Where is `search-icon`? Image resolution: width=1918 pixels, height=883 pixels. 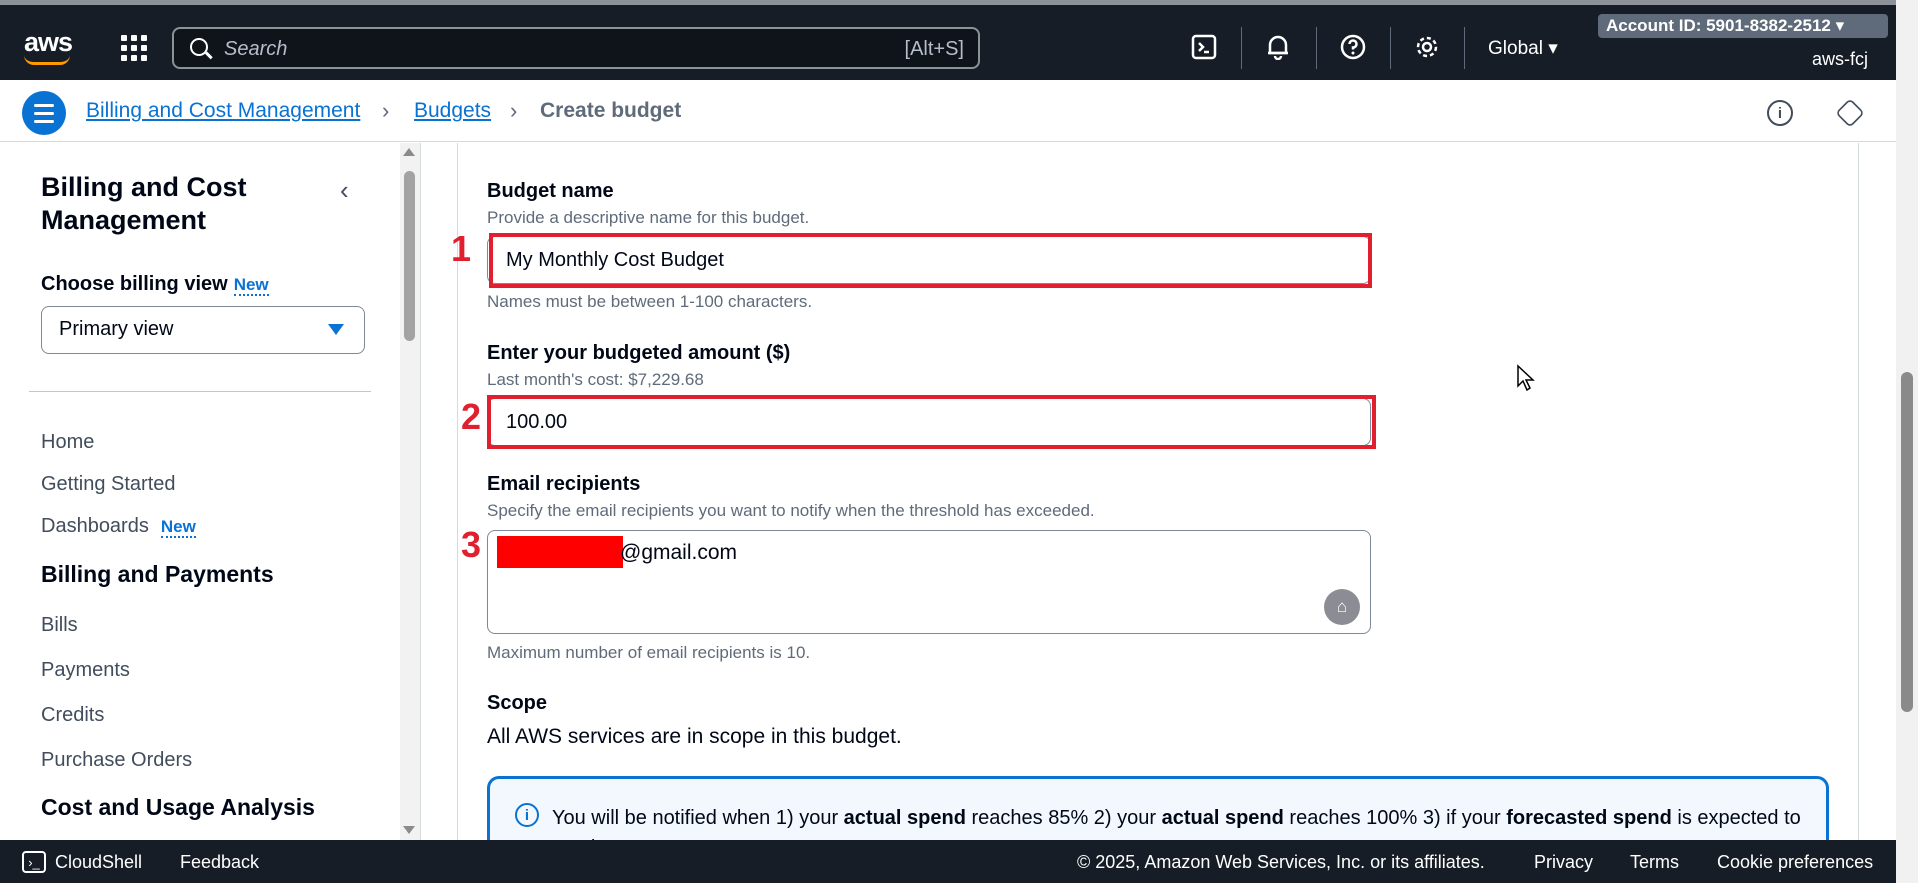 search-icon is located at coordinates (199, 47).